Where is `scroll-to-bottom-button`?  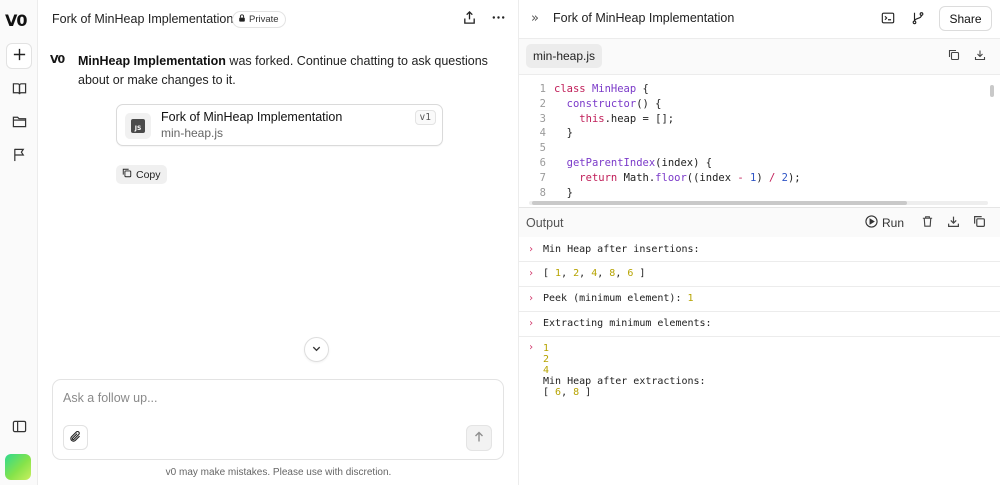
scroll-to-bottom-button is located at coordinates (316, 349).